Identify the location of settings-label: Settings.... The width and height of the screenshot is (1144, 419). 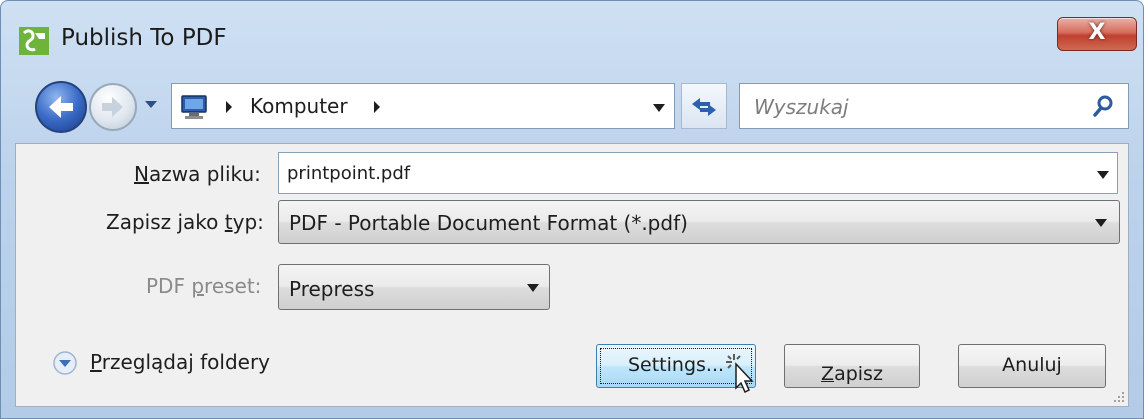
(676, 365).